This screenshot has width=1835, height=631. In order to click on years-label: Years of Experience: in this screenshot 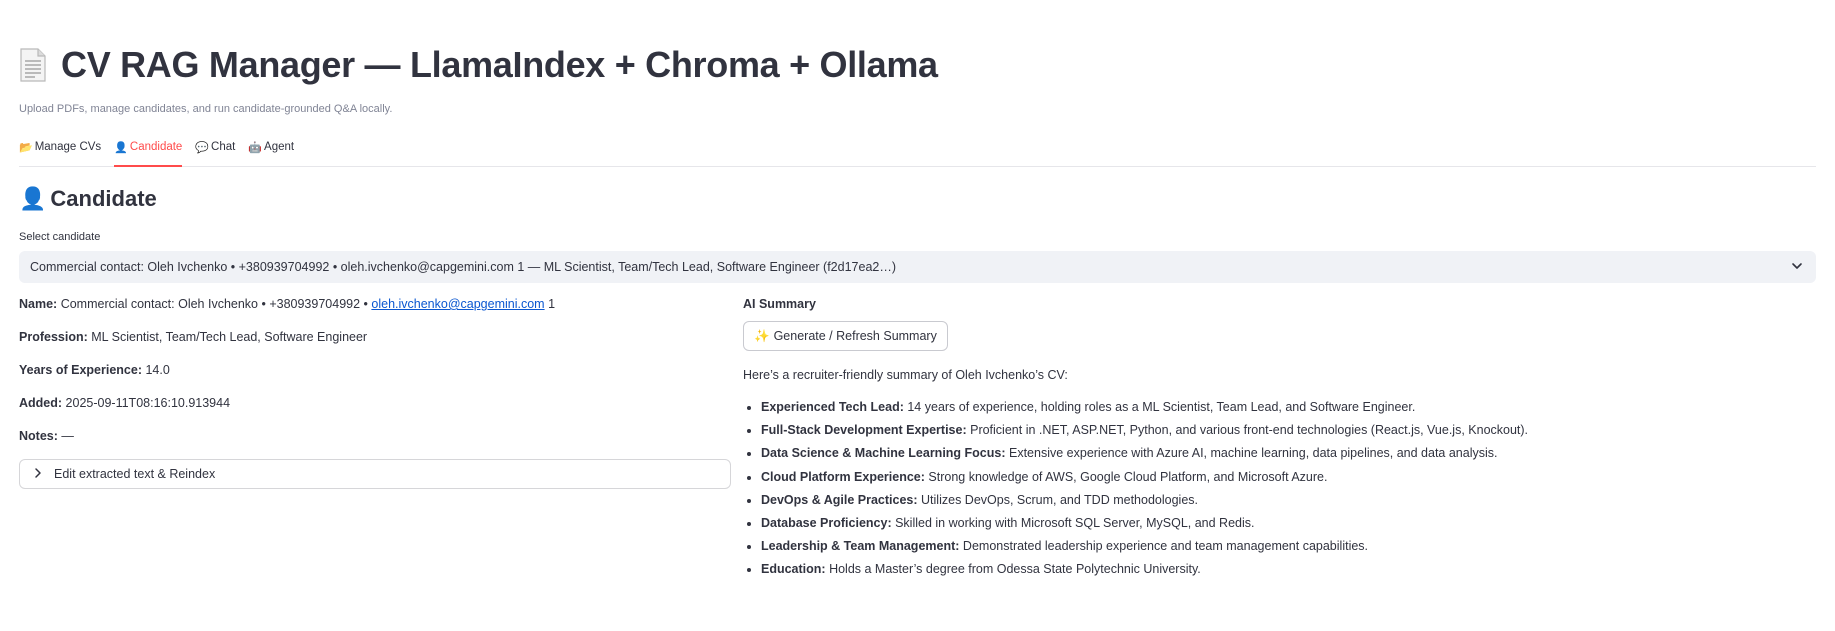, I will do `click(80, 370)`.